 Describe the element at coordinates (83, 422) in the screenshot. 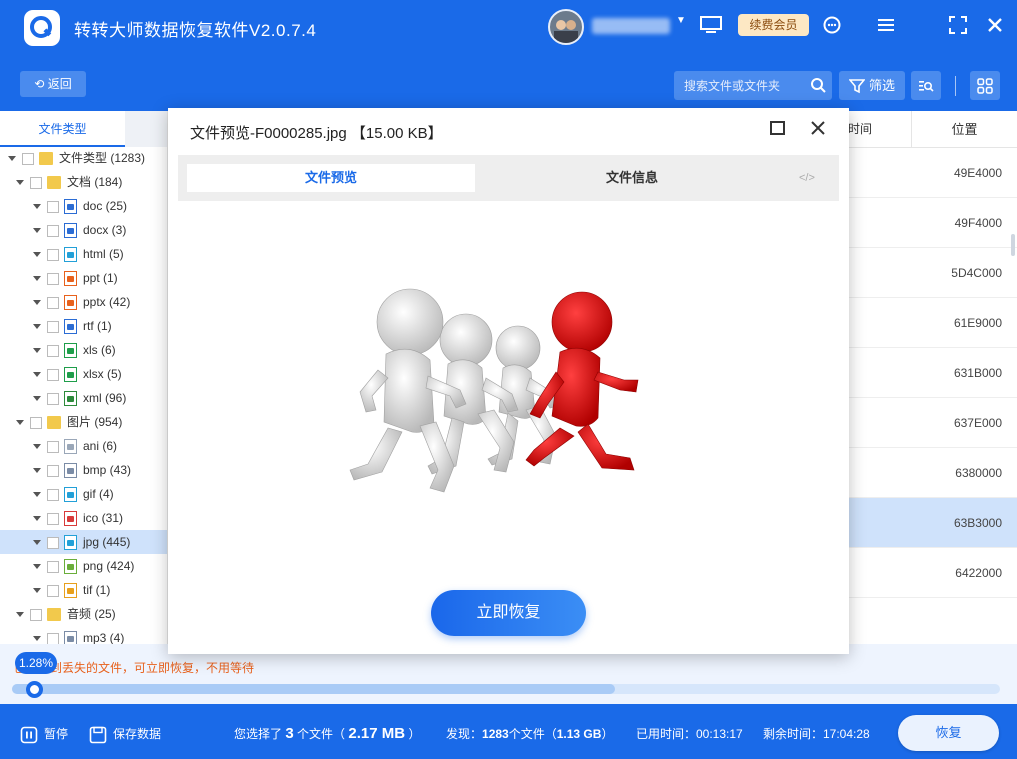

I see `tree-node: 图片 (954)` at that location.